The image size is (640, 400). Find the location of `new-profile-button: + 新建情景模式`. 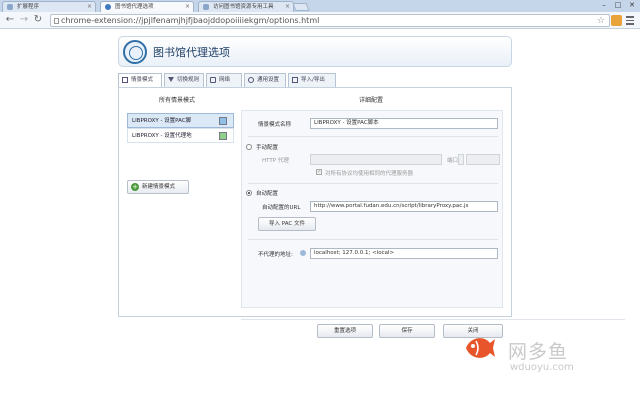

new-profile-button: + 新建情景模式 is located at coordinates (158, 187).